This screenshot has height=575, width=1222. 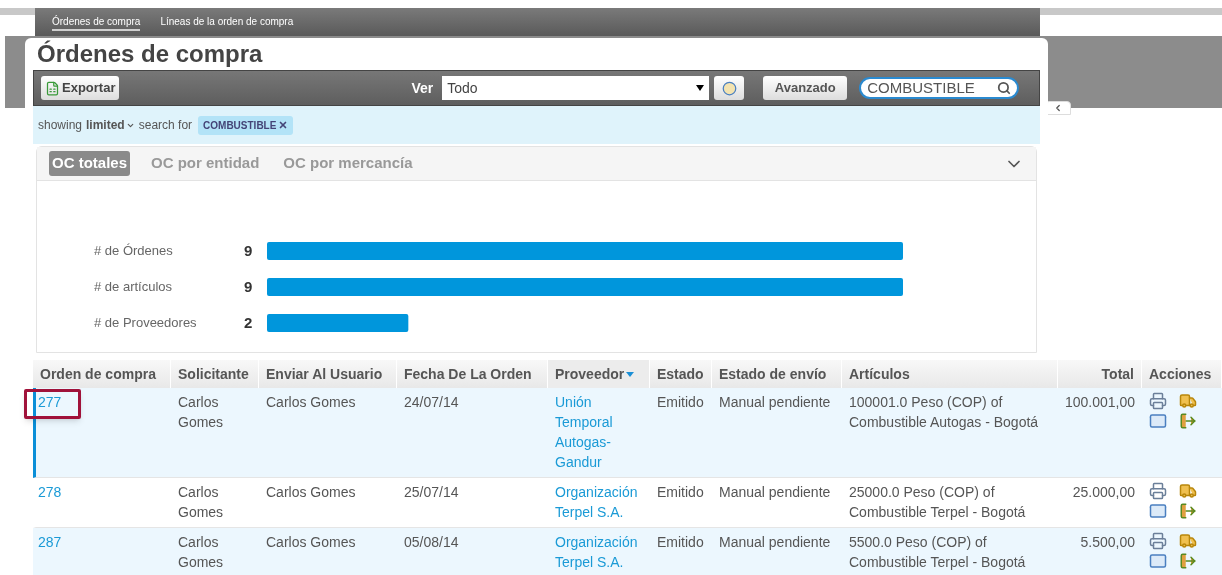 I want to click on bar-label: # de Proveedores, so click(x=146, y=323).